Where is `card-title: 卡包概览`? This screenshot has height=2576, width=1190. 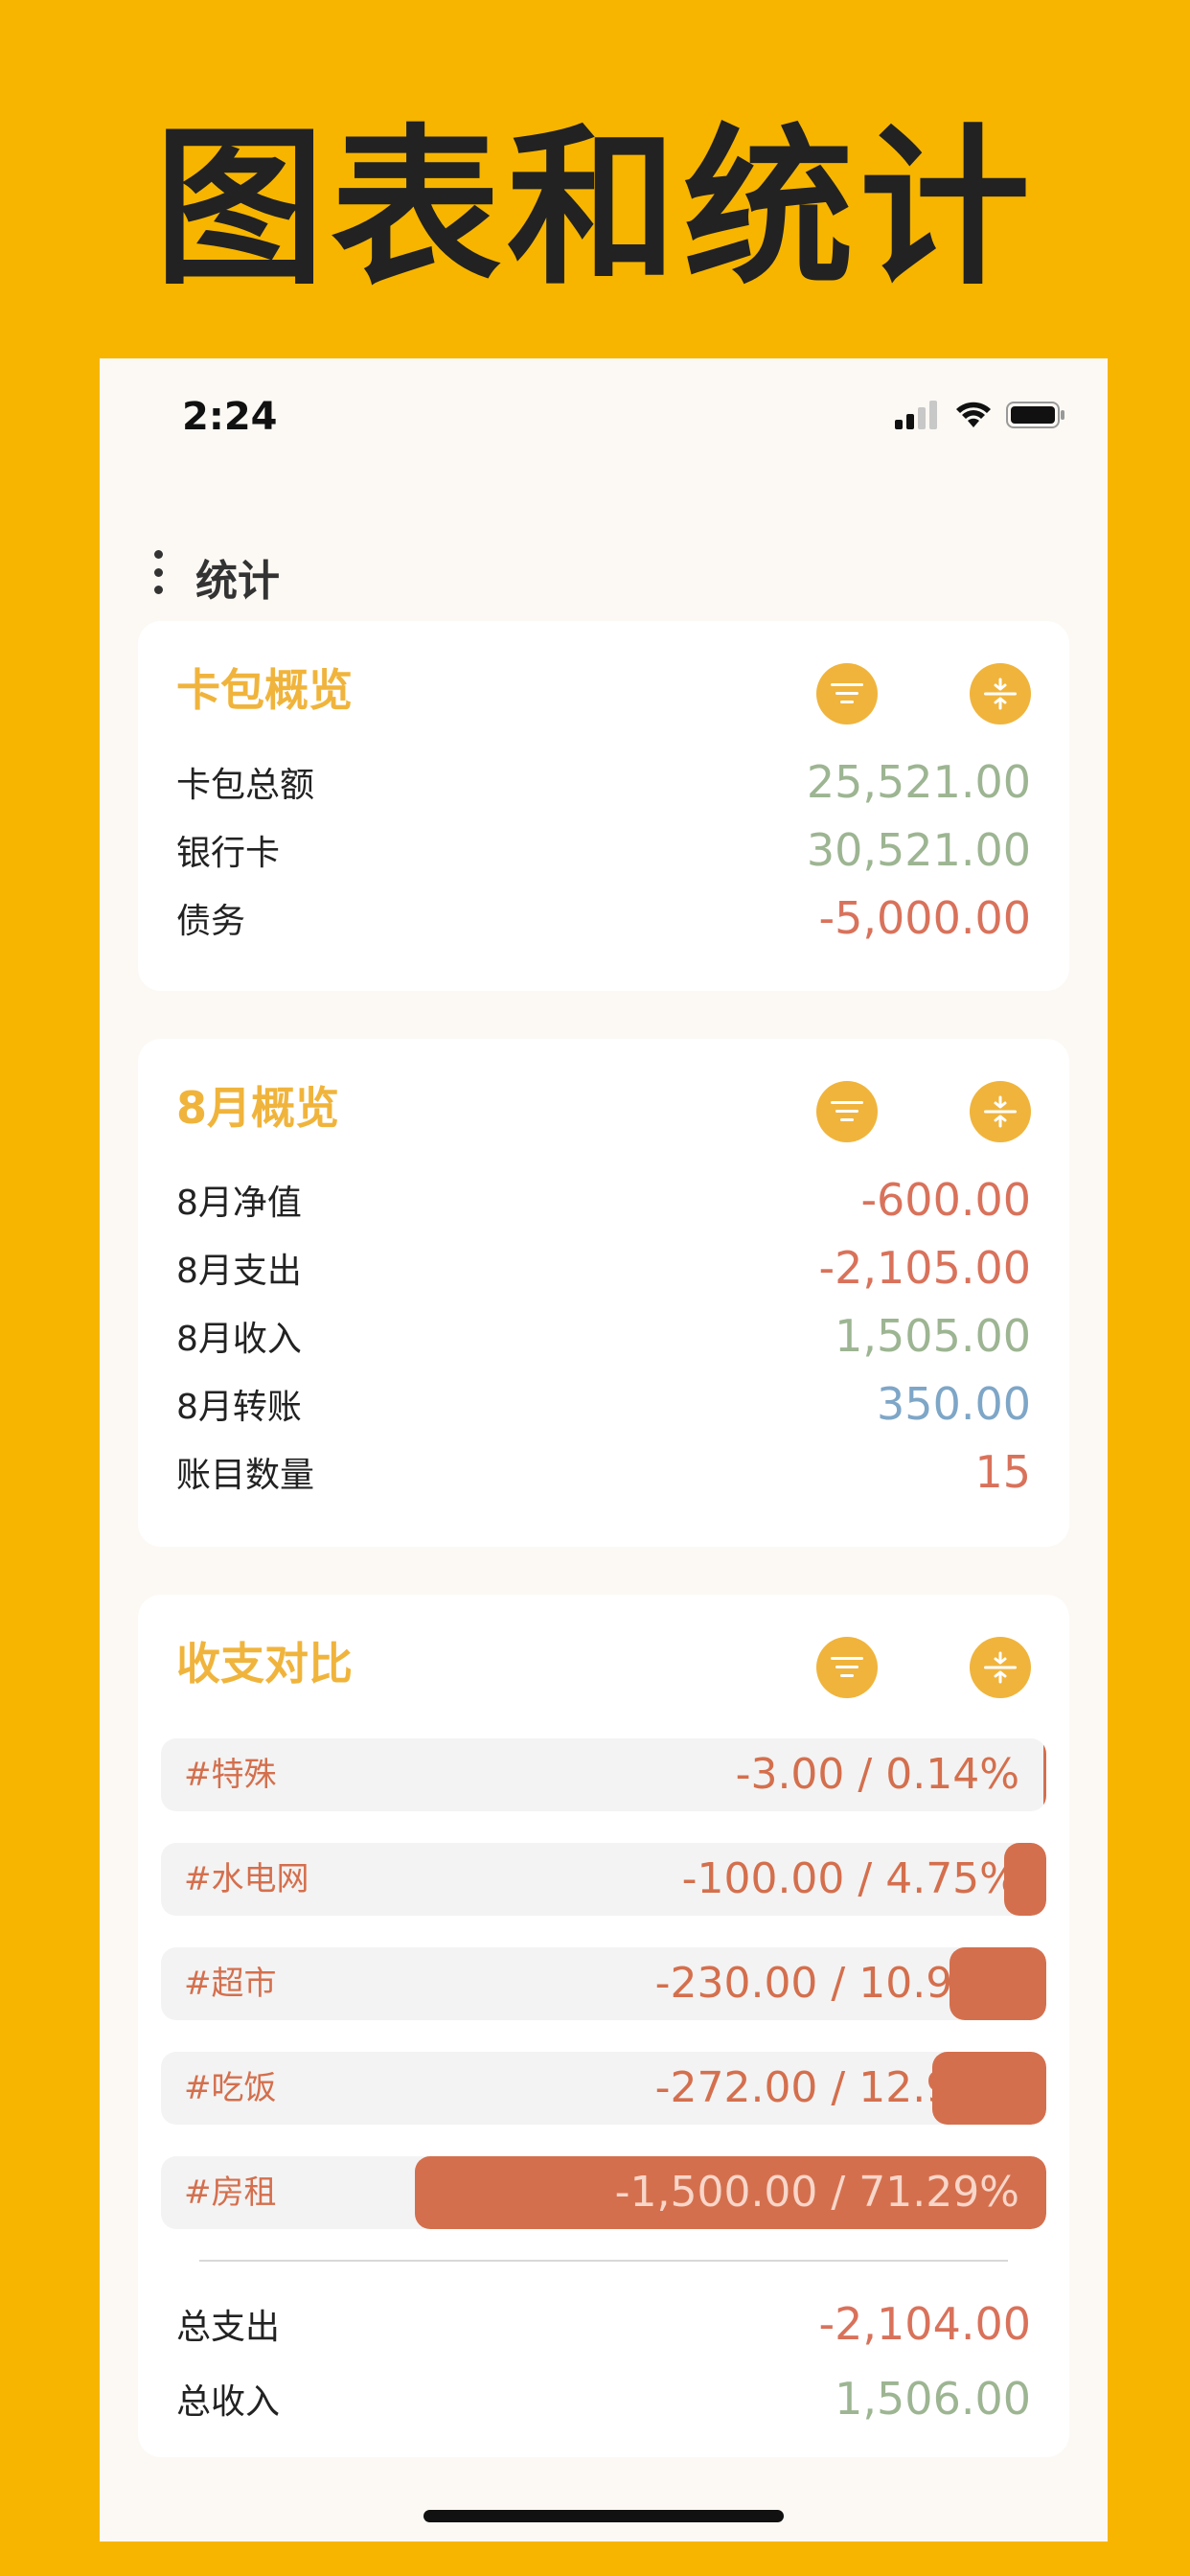
card-title: 卡包概览 is located at coordinates (264, 690).